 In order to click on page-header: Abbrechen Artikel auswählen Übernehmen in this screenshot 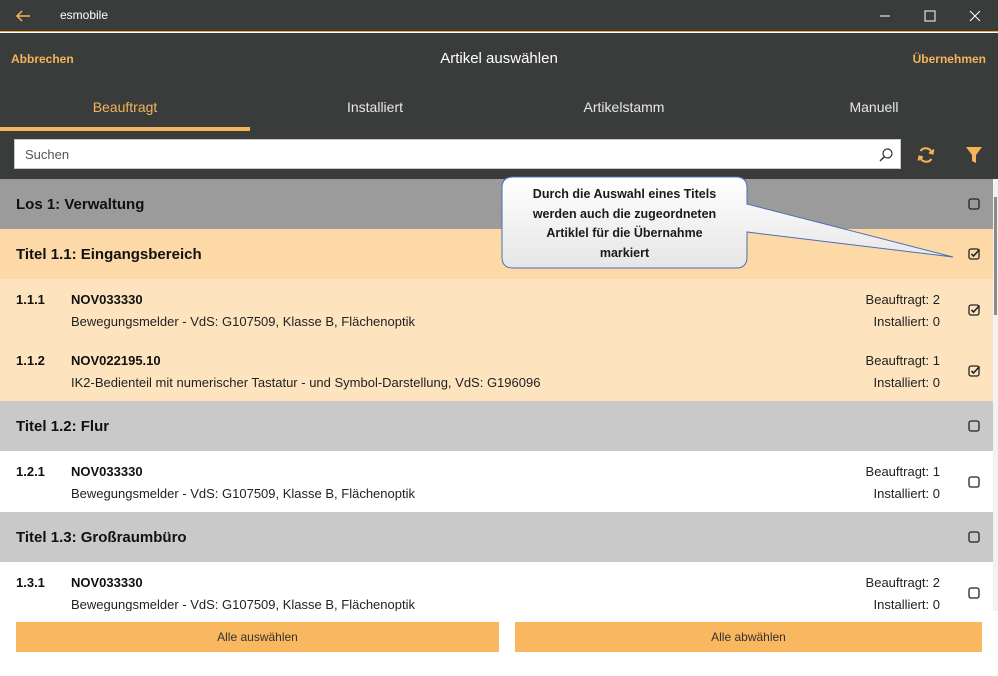, I will do `click(499, 58)`.